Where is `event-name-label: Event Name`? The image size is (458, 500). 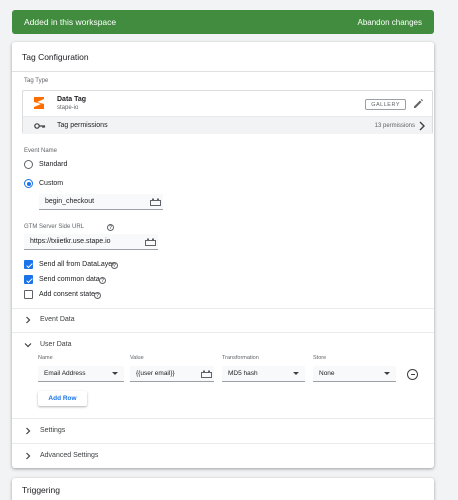 event-name-label: Event Name is located at coordinates (41, 151).